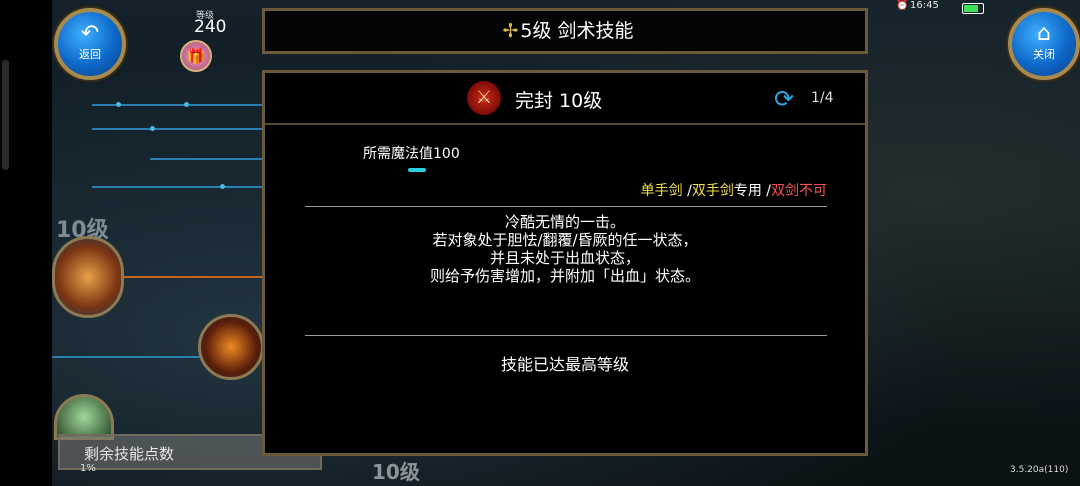 This screenshot has height=486, width=1080. I want to click on weapon-requirements: 单手剑 /双手剑专用 /双剑不可, so click(546, 190).